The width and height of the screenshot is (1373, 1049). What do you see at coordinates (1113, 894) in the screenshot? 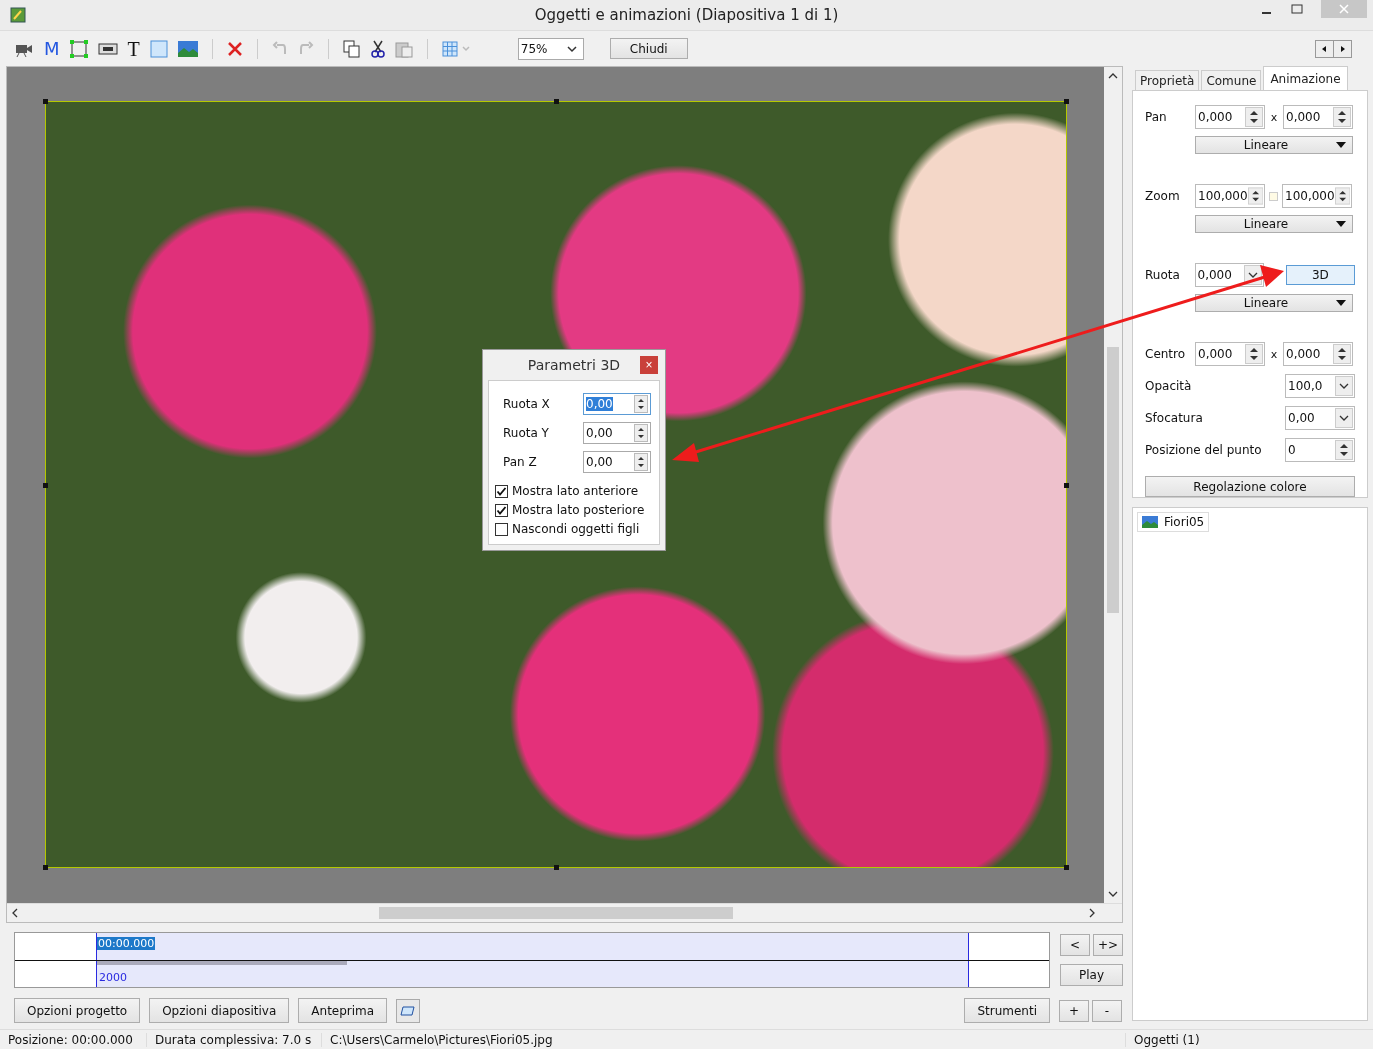
I see `scroll-down-icon` at bounding box center [1113, 894].